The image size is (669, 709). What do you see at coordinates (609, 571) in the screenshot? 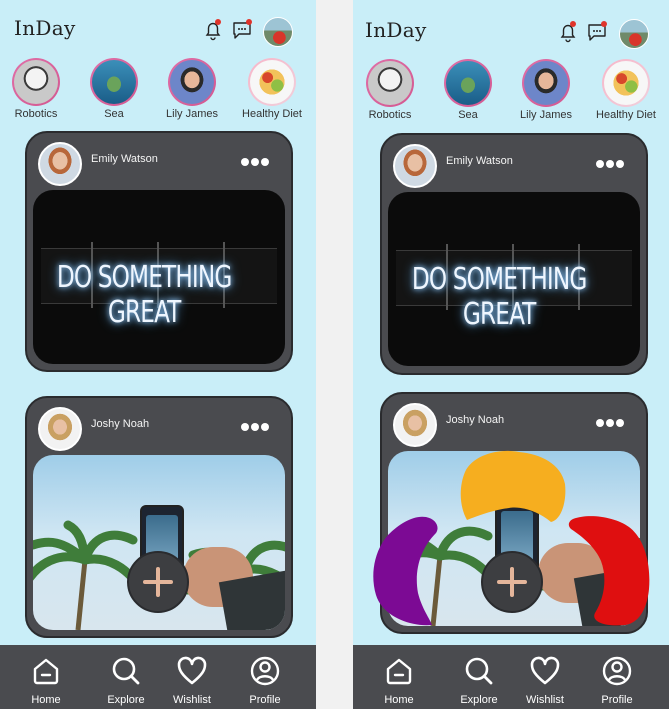
I see `red-blob-shape` at bounding box center [609, 571].